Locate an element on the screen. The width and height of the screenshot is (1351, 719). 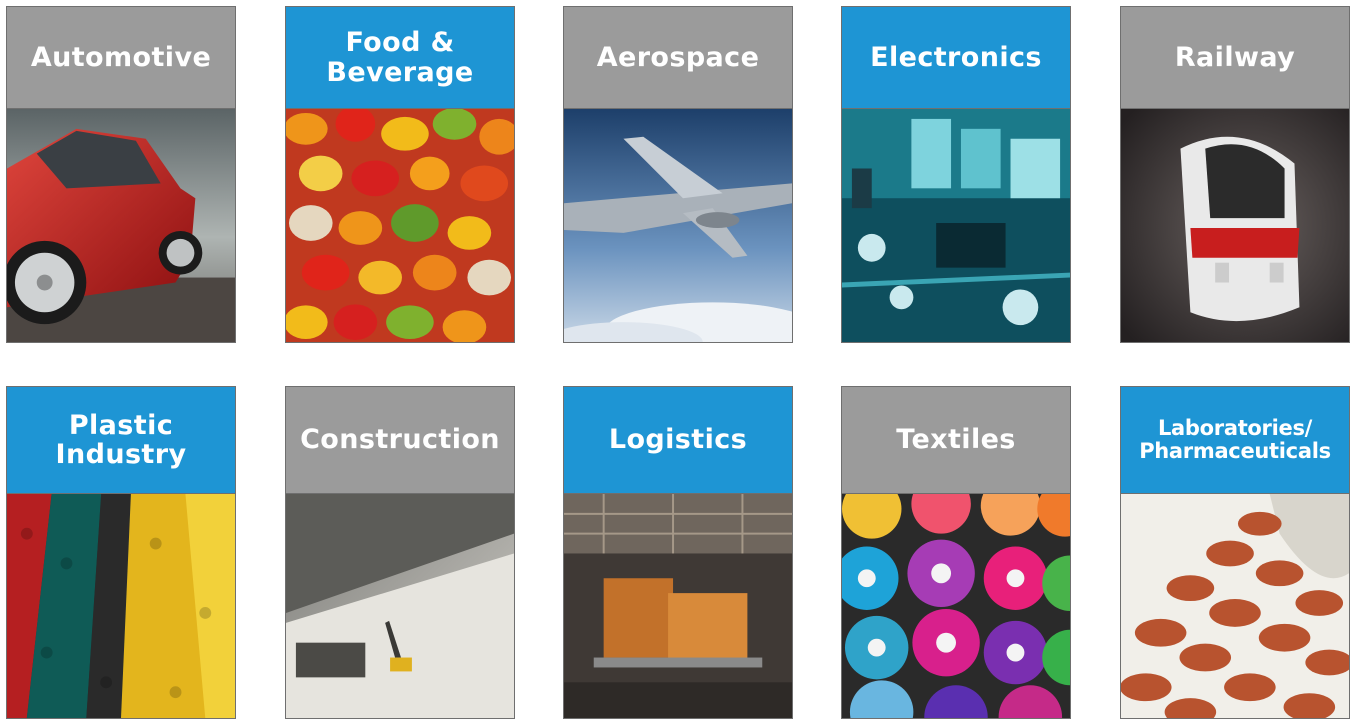
industry-card-laboratories-pharmaceuticals: Laboratories/ Pharmaceuticals is located at coordinates (1235, 552).